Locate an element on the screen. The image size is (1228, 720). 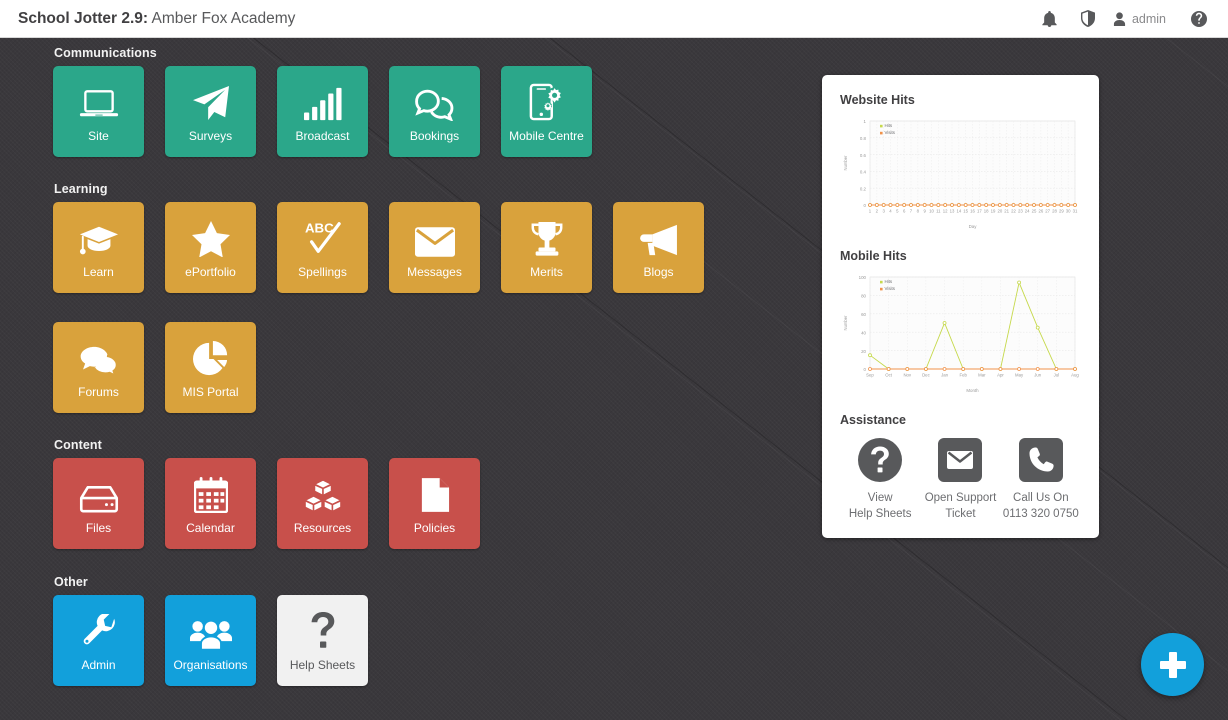
user-menu: admin is located at coordinates (1143, 19).